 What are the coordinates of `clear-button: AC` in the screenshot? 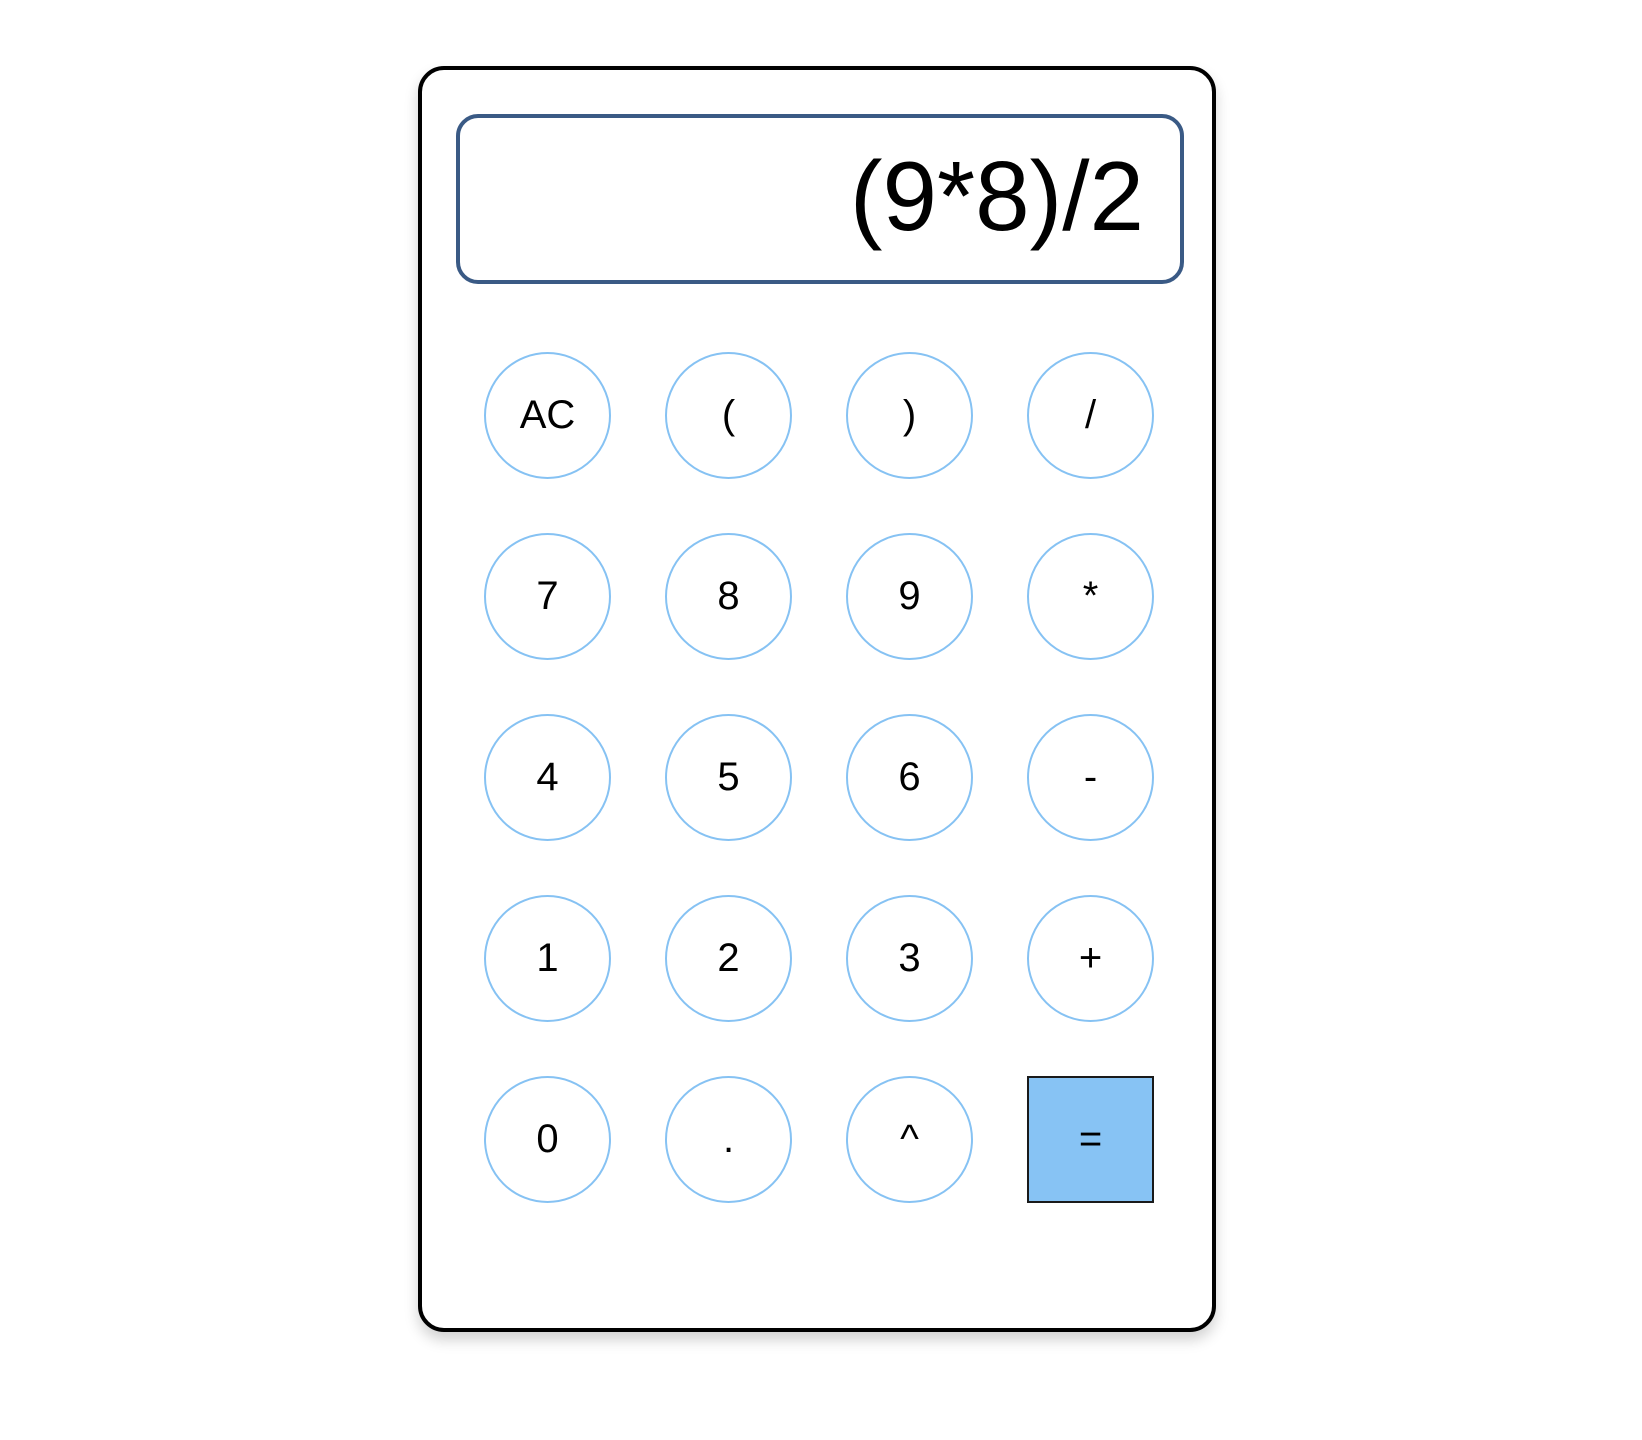 It's located at (547, 415).